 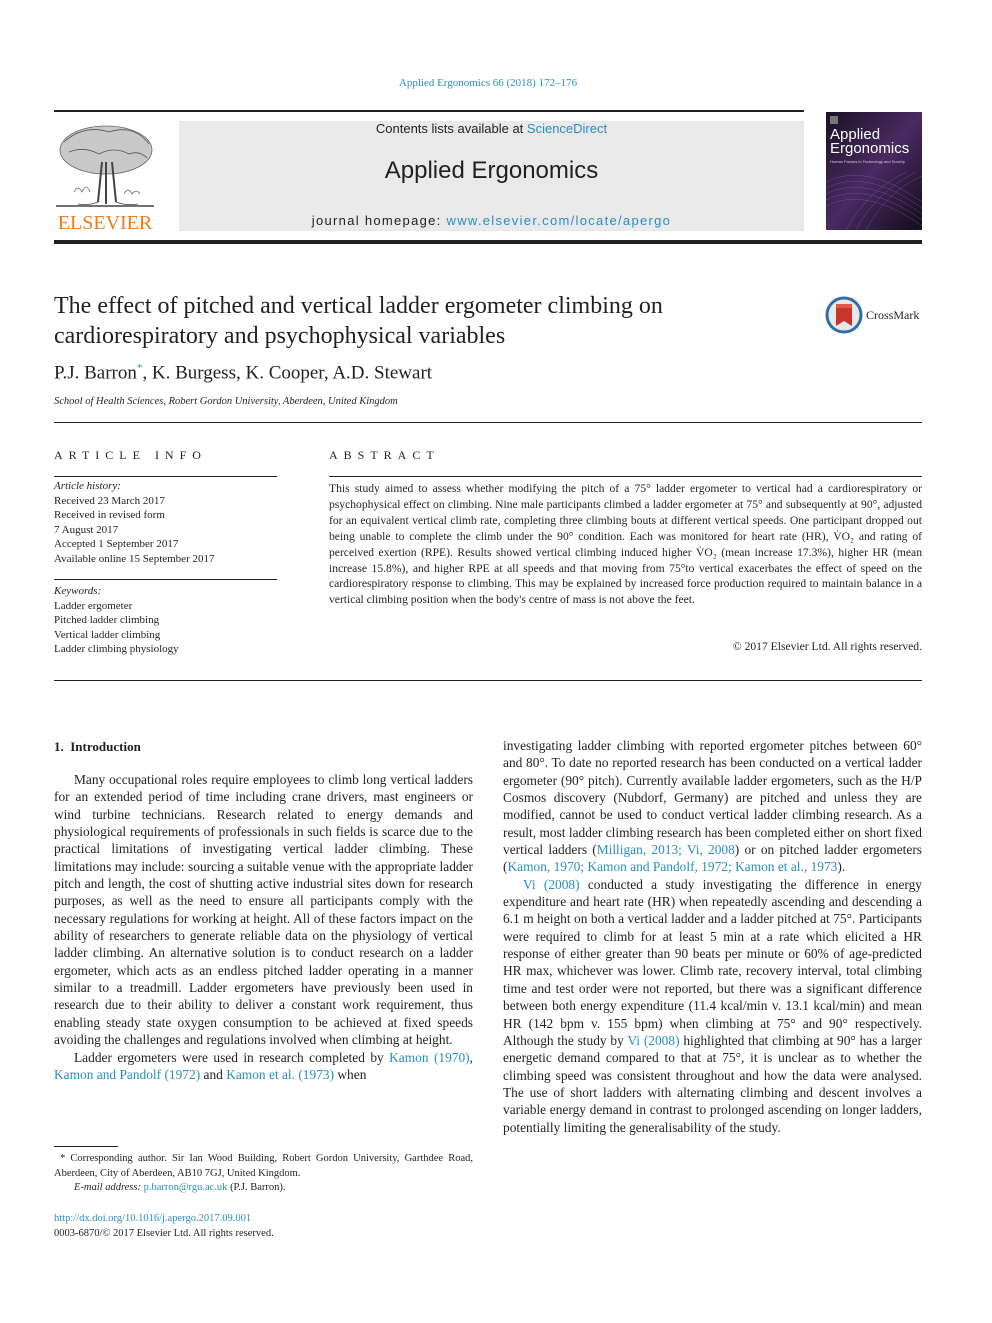 I want to click on author-names-rest: , K. Burgess, K. Cooper, A.D. Stewart, so click(x=287, y=373).